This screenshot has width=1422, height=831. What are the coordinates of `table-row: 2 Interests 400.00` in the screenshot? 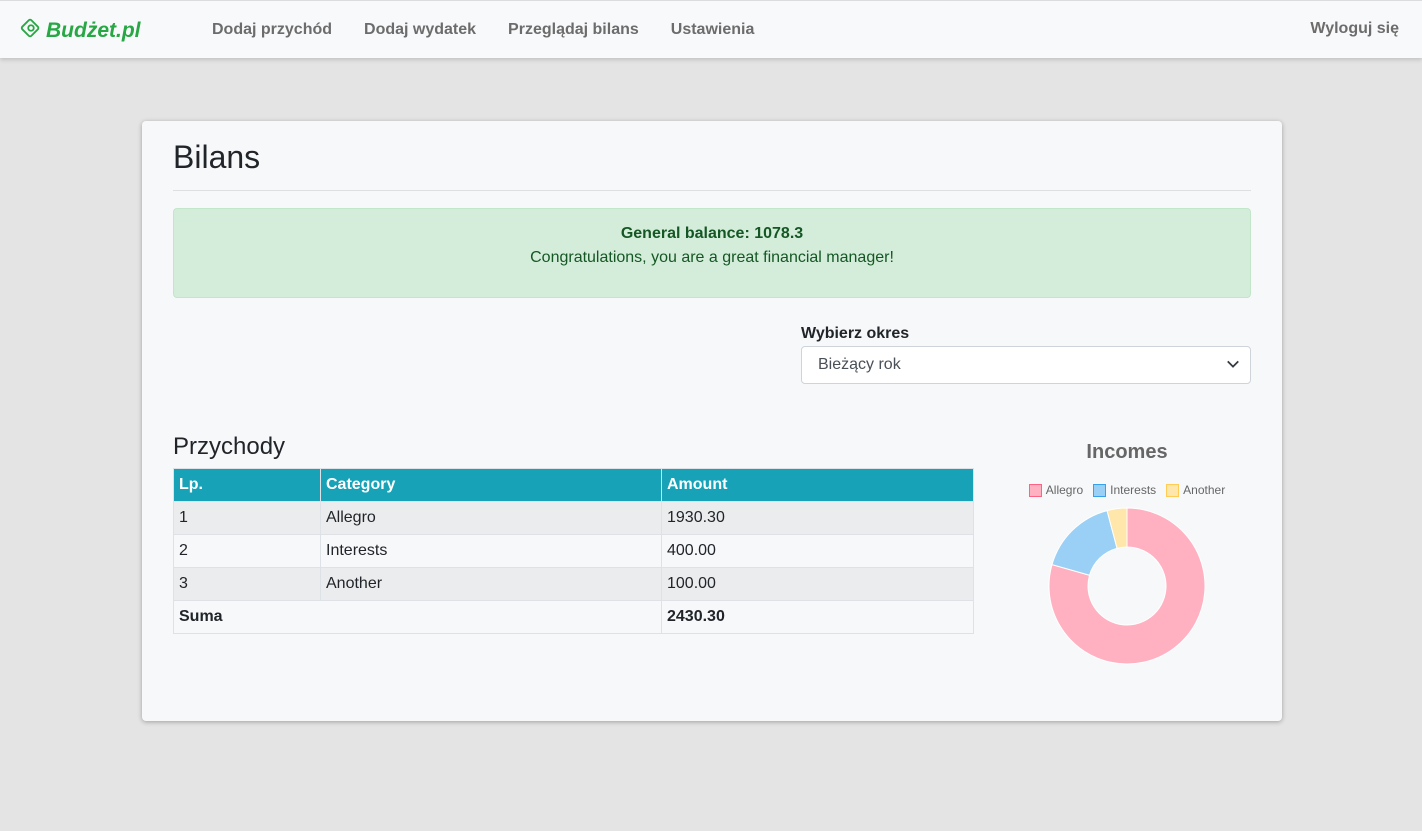 It's located at (573, 551).